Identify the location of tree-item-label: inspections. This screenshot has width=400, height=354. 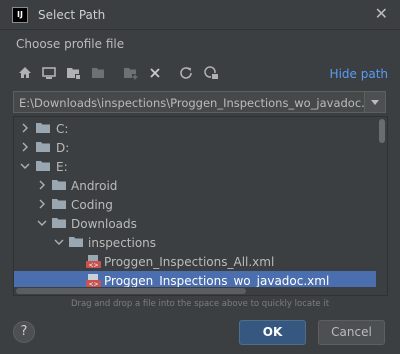
(122, 243).